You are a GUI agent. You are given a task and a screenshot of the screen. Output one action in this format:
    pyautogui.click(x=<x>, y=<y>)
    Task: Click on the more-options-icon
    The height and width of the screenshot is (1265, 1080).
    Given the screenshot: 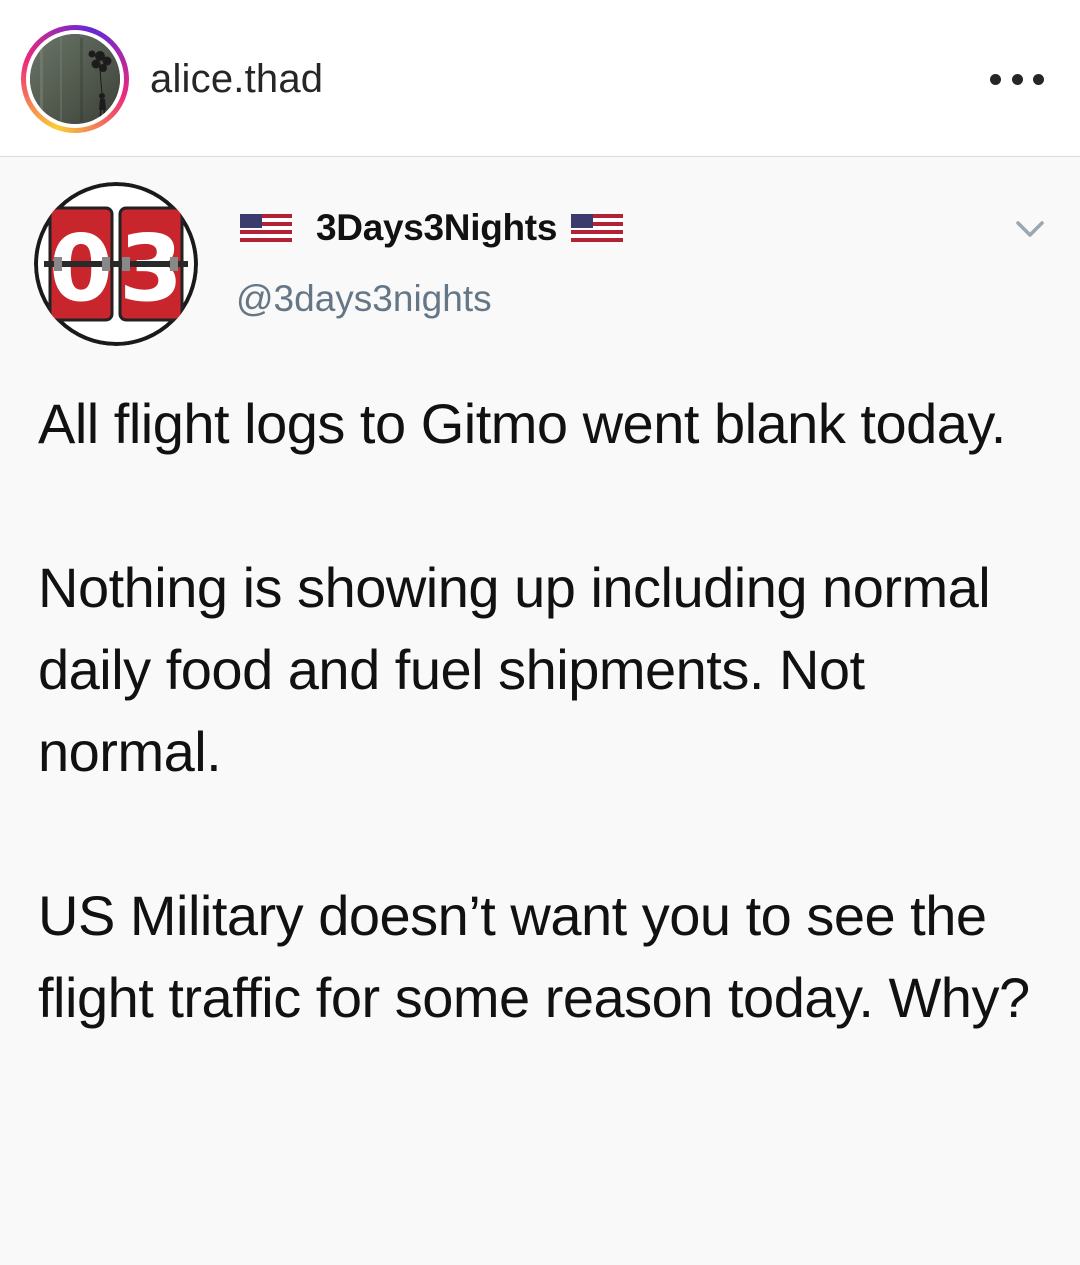 What is the action you would take?
    pyautogui.click(x=1017, y=79)
    